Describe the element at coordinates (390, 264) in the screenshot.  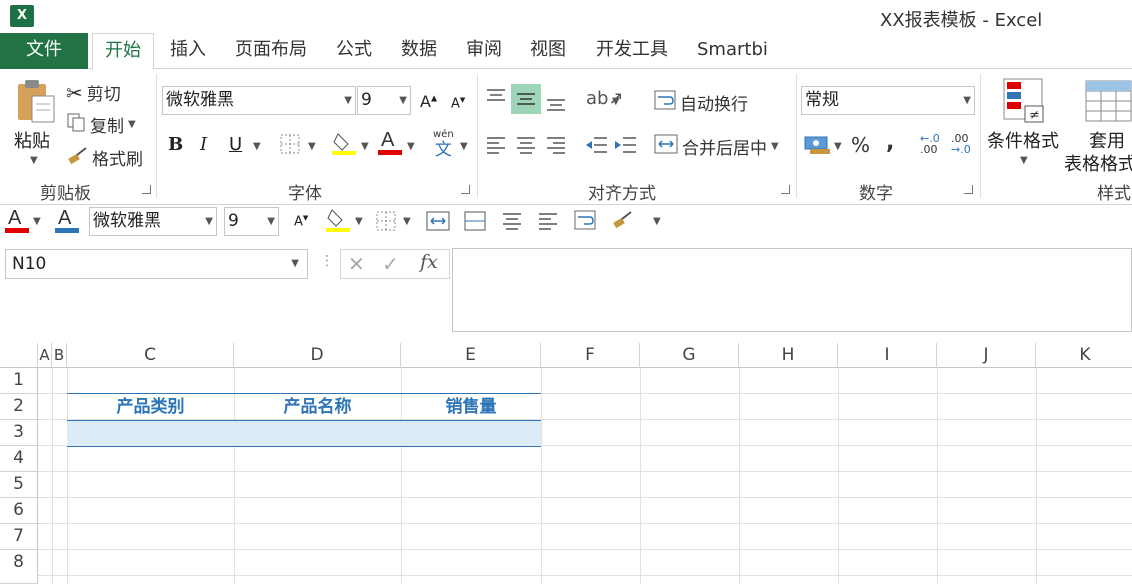
I see `enter-check-icon: ✓` at that location.